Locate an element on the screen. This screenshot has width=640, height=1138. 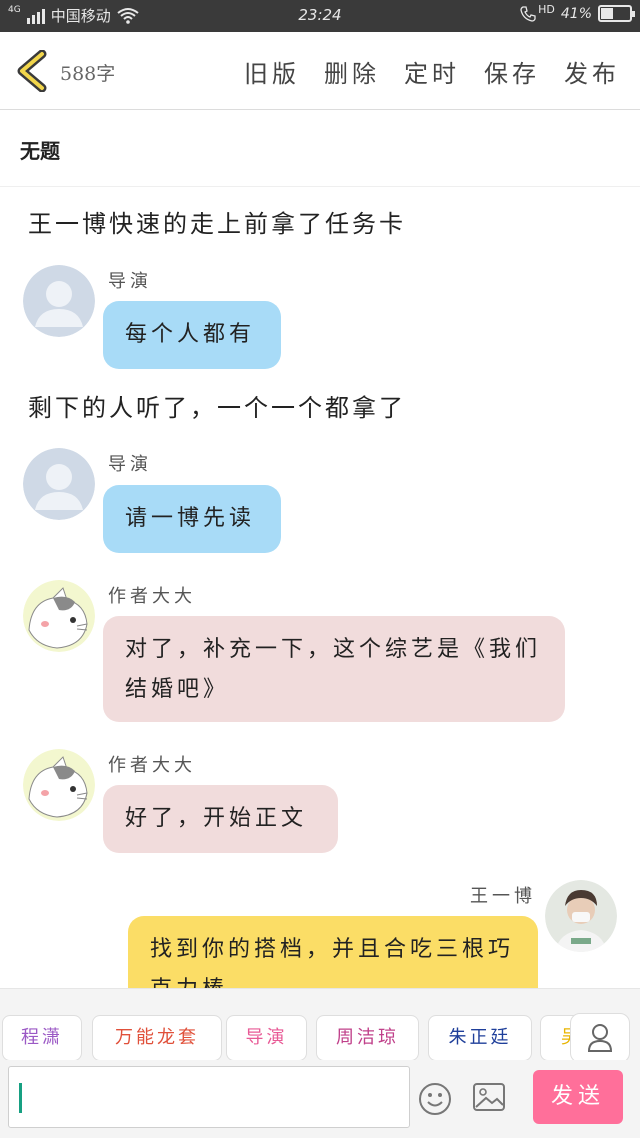
message-bubble: 找到你的搭档，并且合吃三根巧克力棒 is located at coordinates (333, 952).